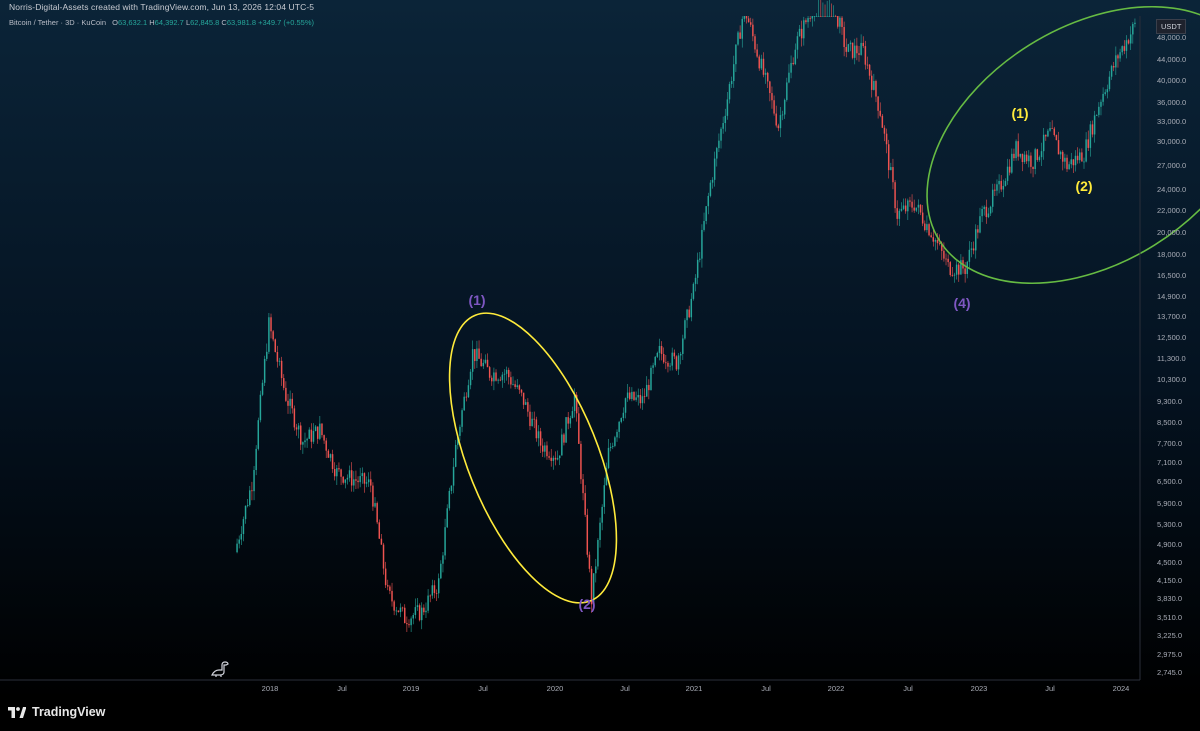 The image size is (1200, 731). I want to click on tradingview-logo: TradingView, so click(56, 712).